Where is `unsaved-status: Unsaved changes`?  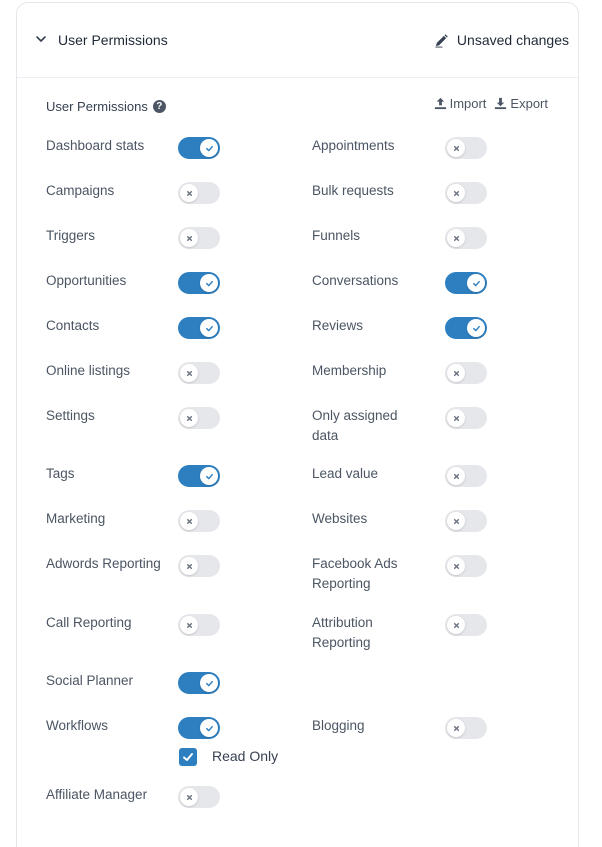
unsaved-status: Unsaved changes is located at coordinates (501, 40).